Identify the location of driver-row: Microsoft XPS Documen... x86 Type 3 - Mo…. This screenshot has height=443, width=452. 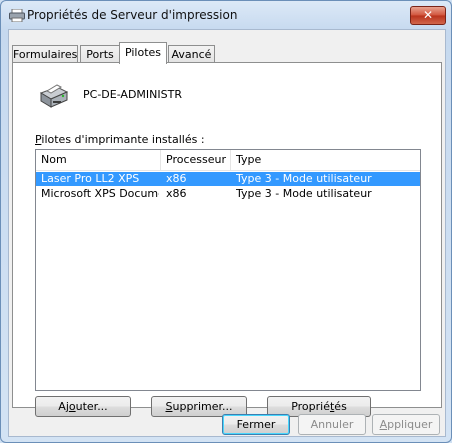
(228, 194).